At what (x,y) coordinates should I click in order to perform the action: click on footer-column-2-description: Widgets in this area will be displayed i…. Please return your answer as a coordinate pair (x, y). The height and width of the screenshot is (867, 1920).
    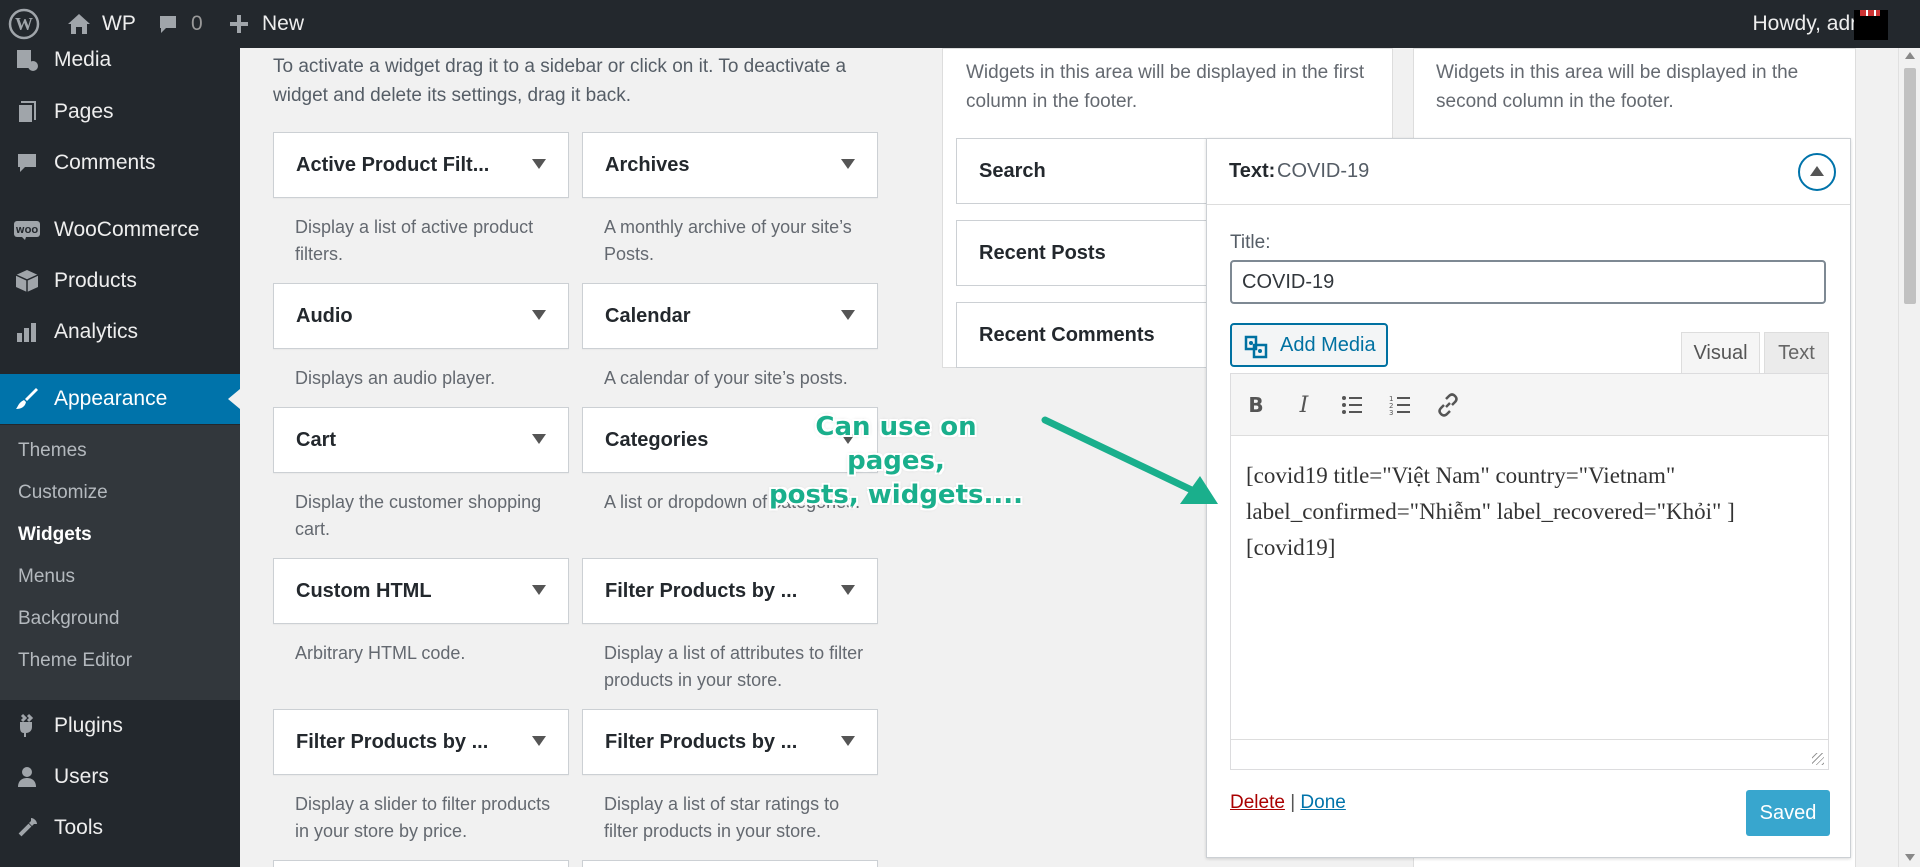
    Looking at the image, I should click on (1626, 87).